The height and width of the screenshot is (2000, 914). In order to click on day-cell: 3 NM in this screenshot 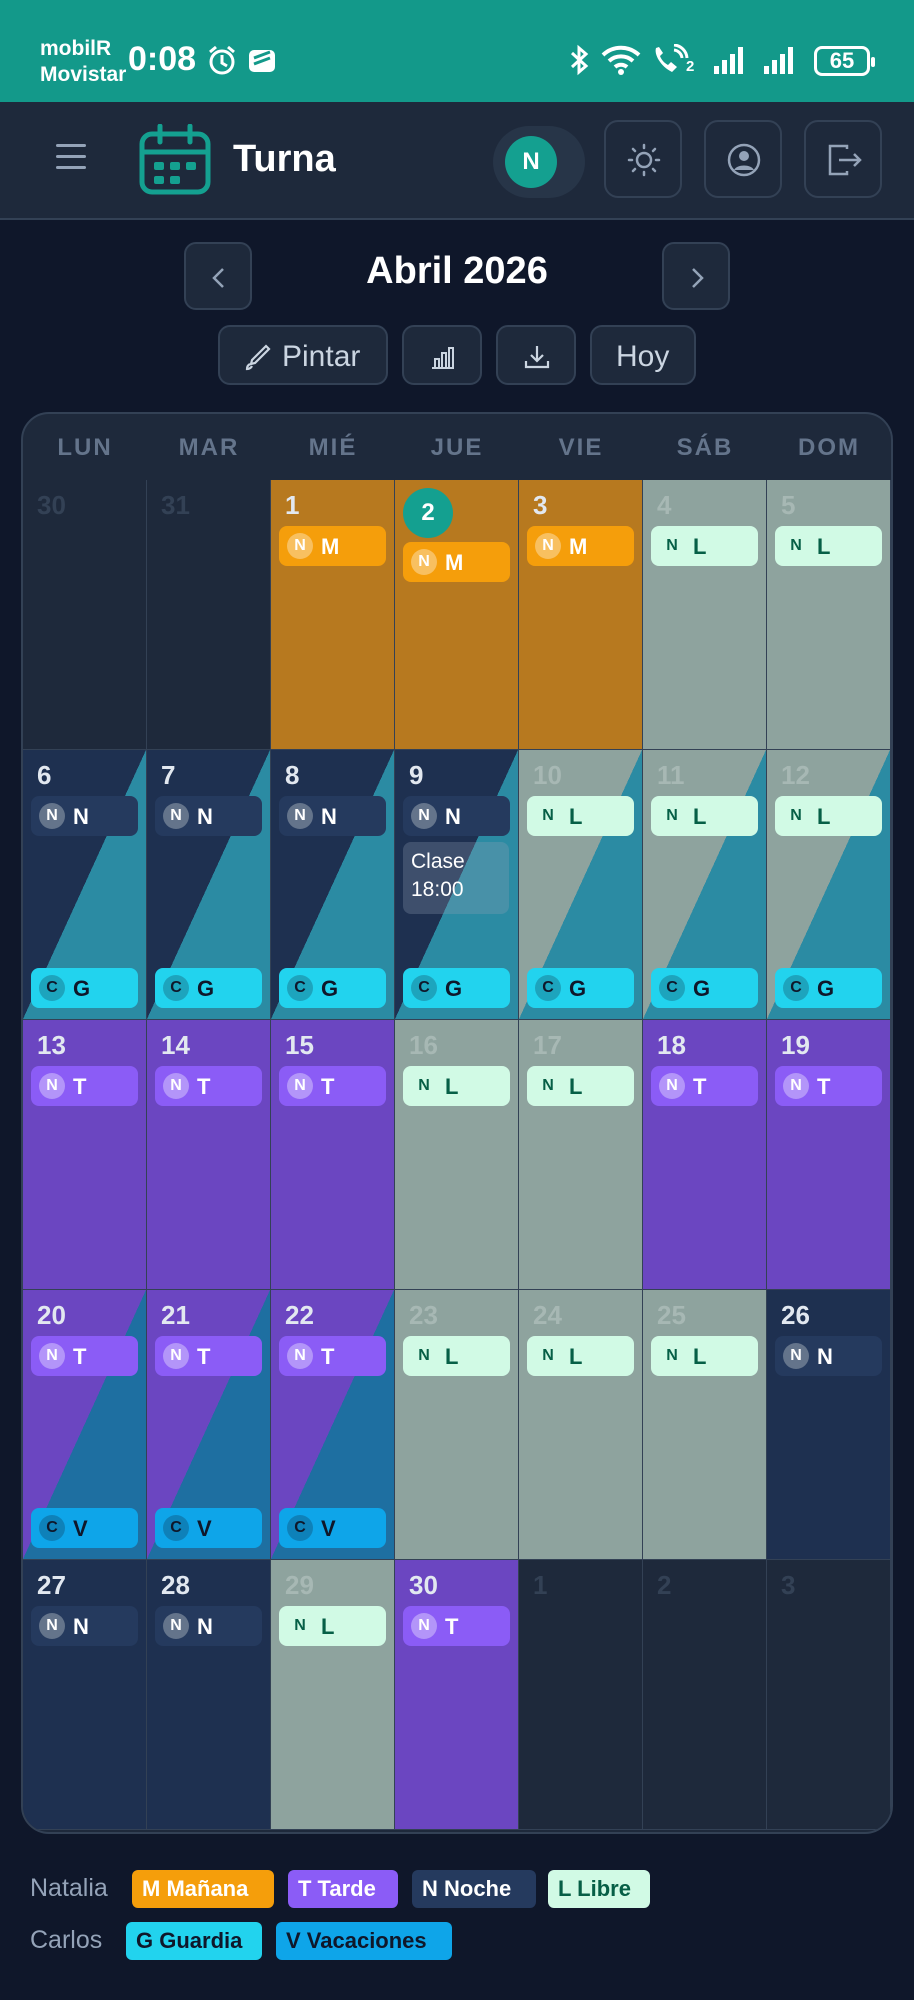, I will do `click(581, 615)`.